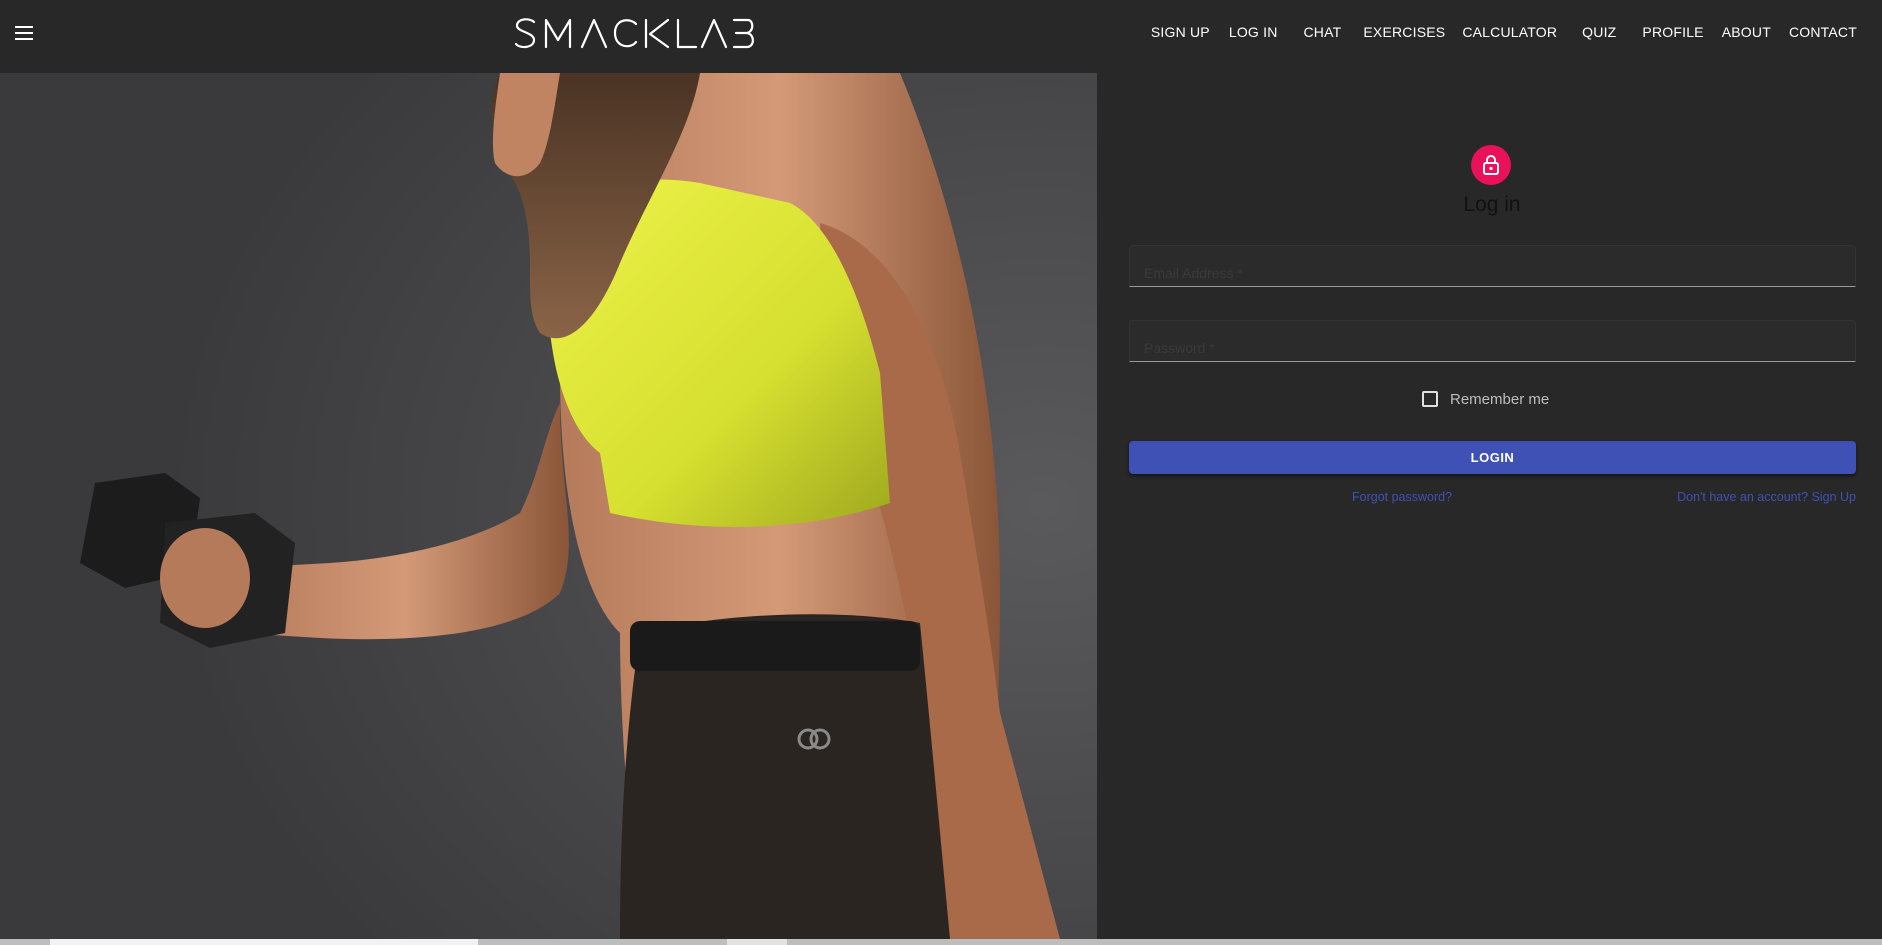 Image resolution: width=1882 pixels, height=945 pixels. I want to click on password-field-container, so click(1492, 341).